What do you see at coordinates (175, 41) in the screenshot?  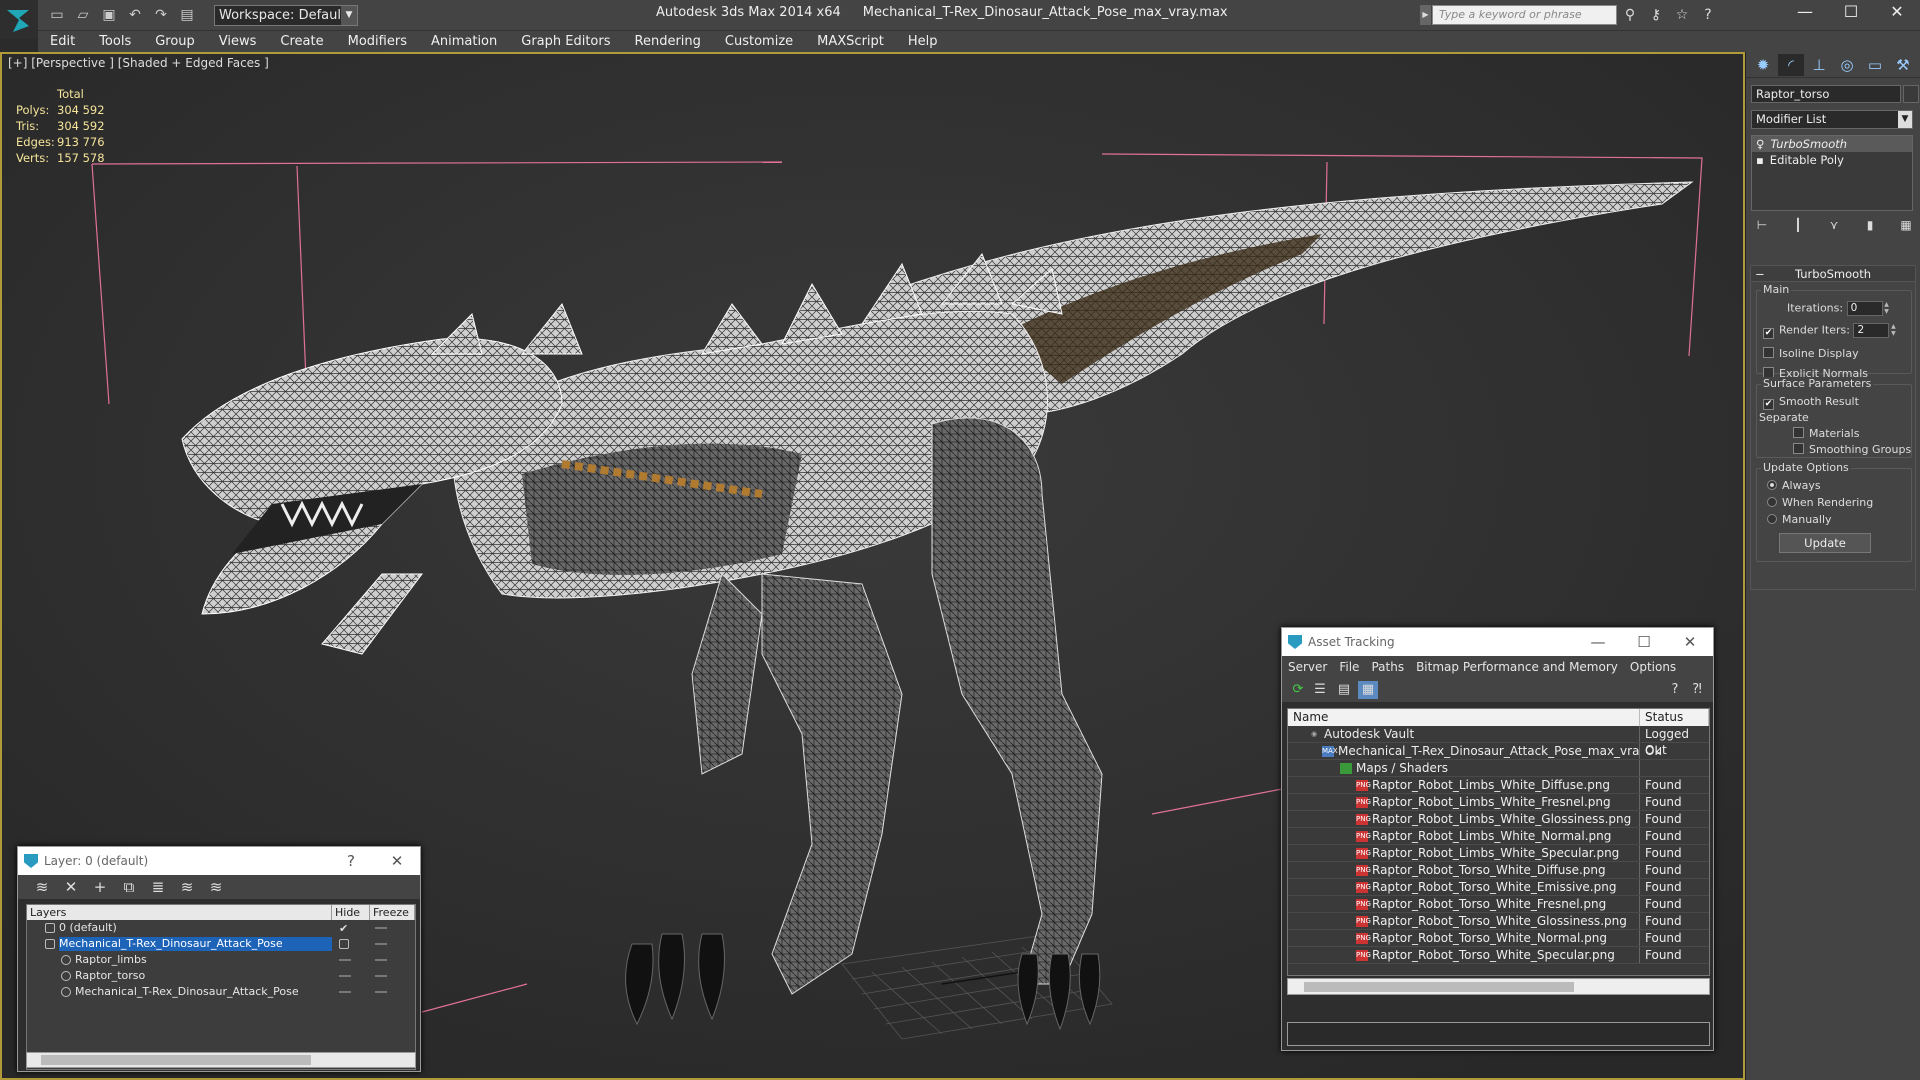 I see `menu-group: Group` at bounding box center [175, 41].